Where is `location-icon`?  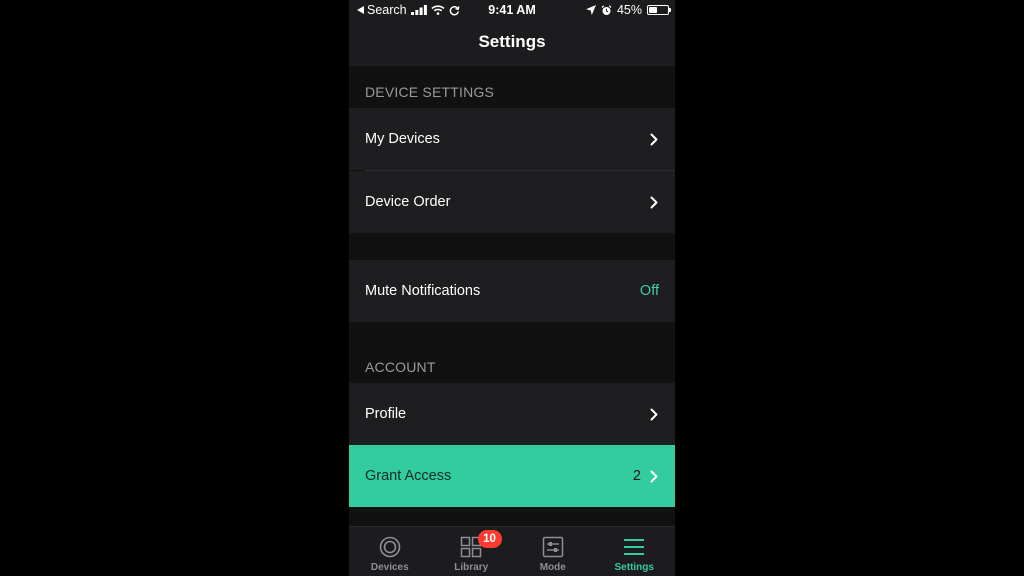 location-icon is located at coordinates (590, 10).